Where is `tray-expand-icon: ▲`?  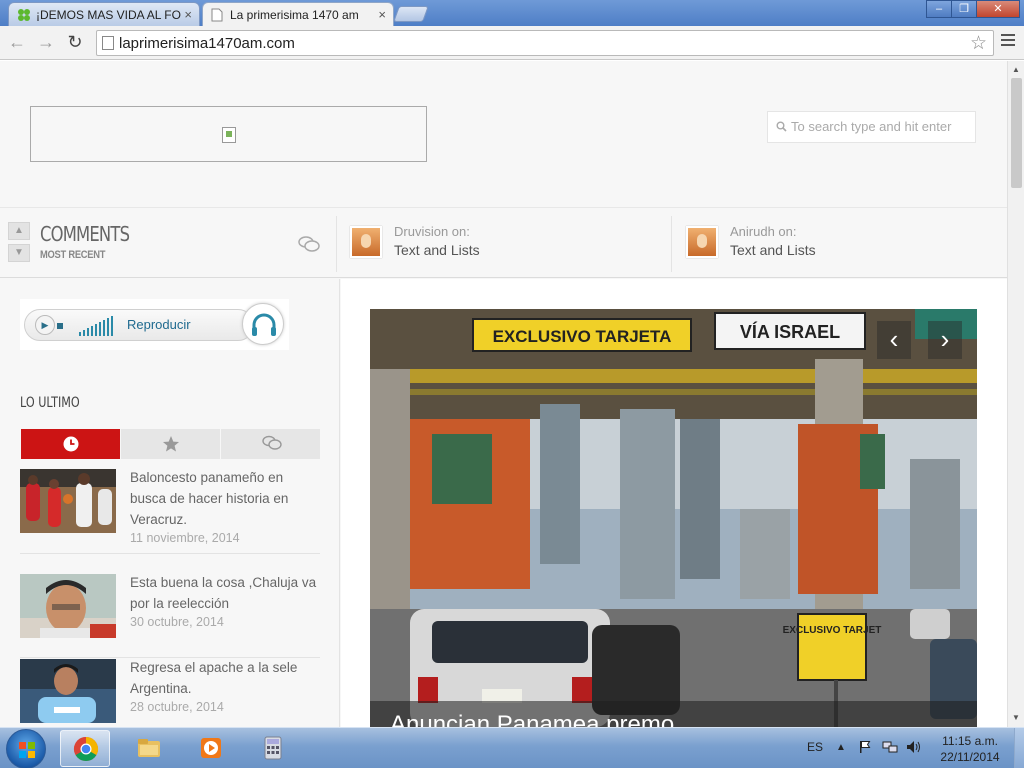 tray-expand-icon: ▲ is located at coordinates (841, 747).